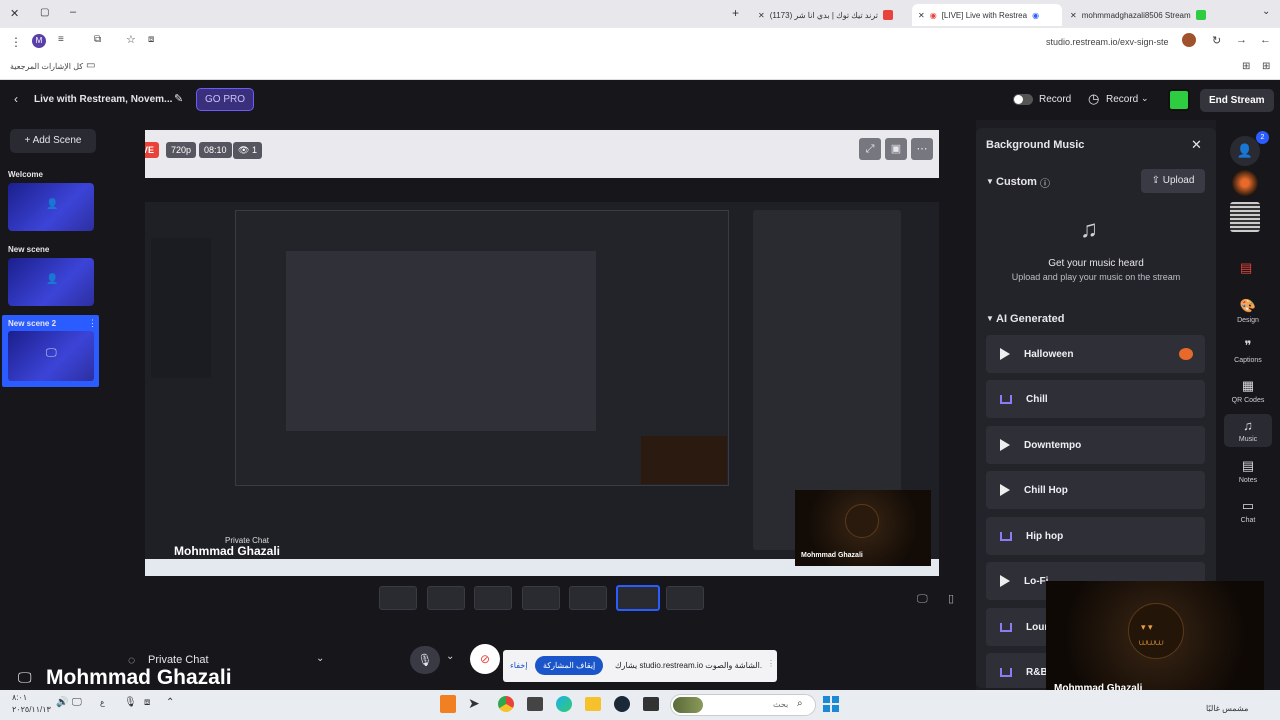  Describe the element at coordinates (448, 704) in the screenshot. I see `app-vlc-icon` at that location.